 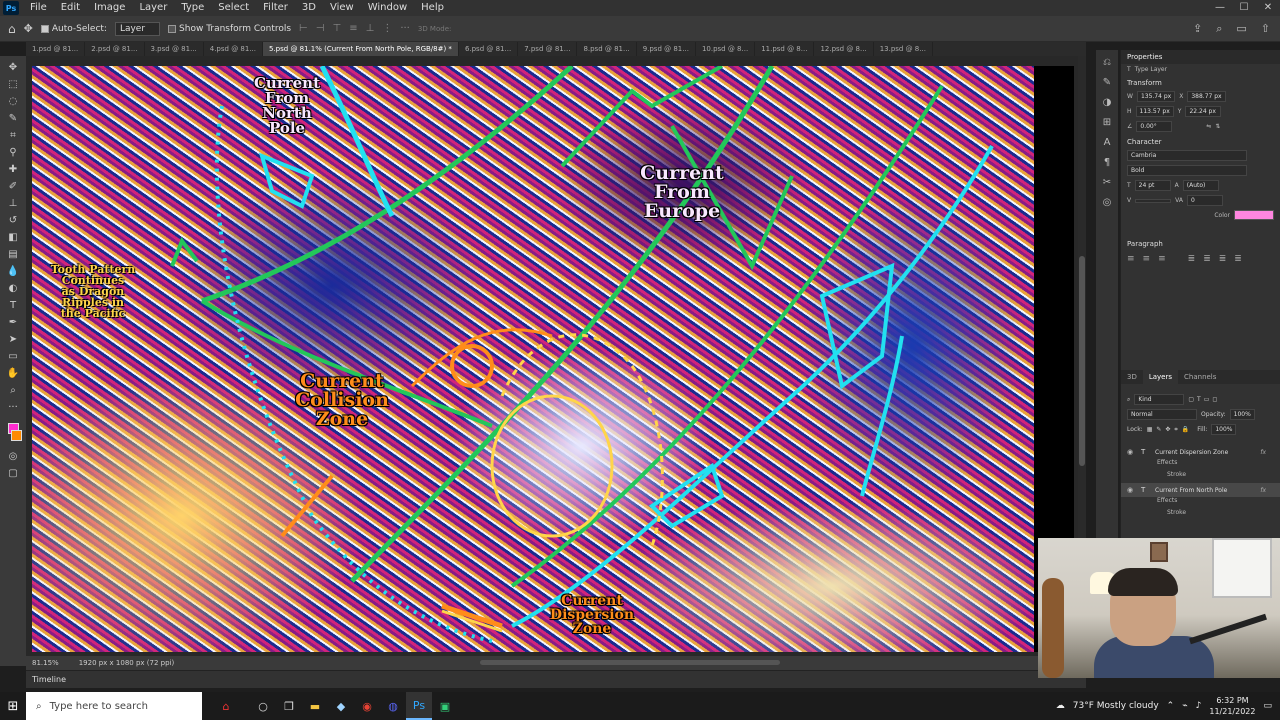 I want to click on justify-right-icon: ≣, so click(x=1223, y=259).